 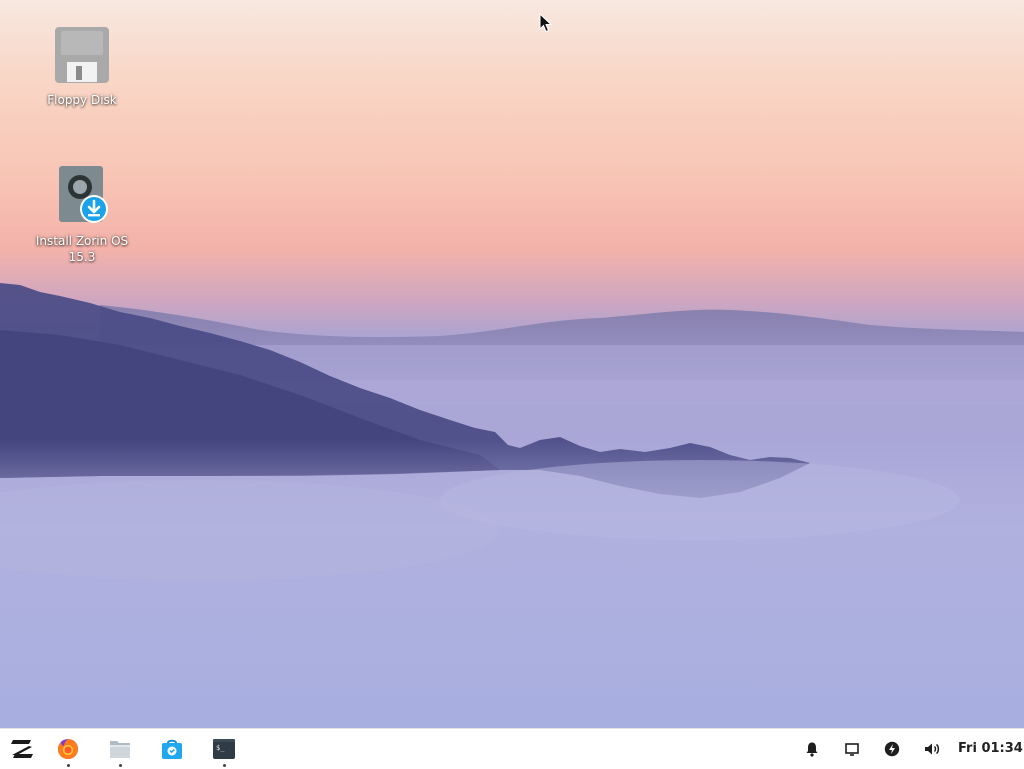 I want to click on software-store-icon, so click(x=172, y=749).